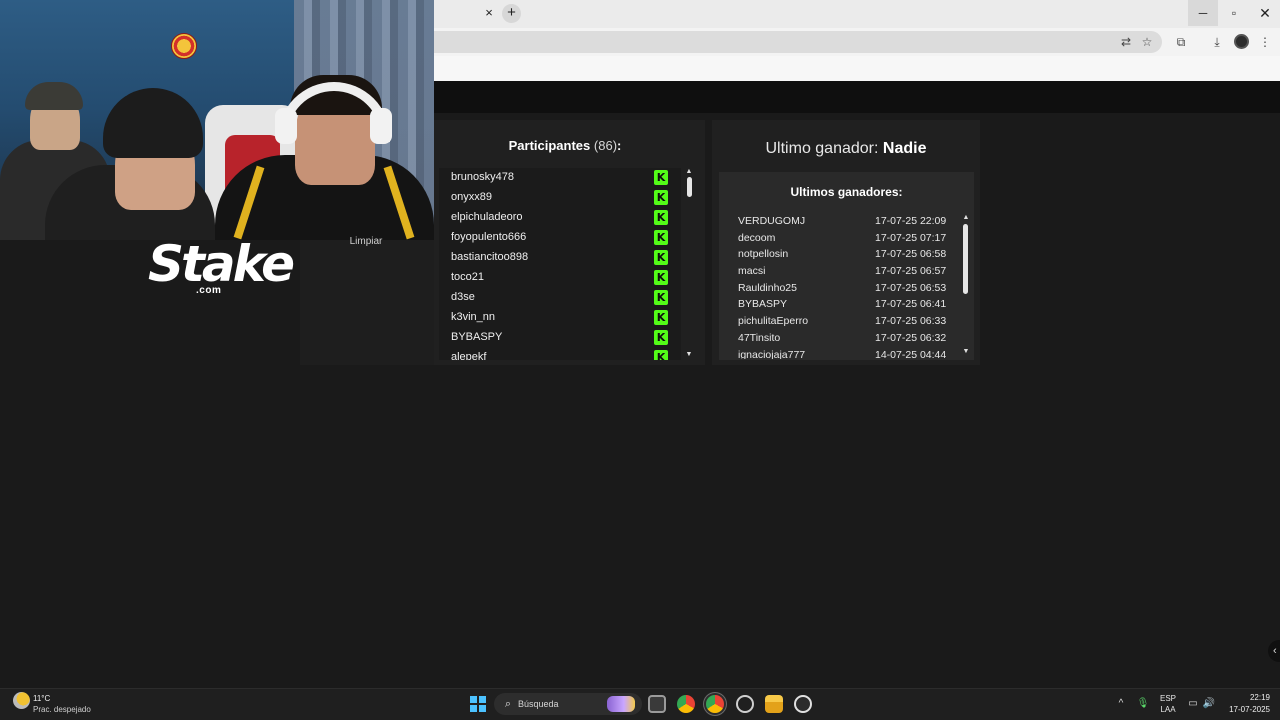  I want to click on beanie, so click(153, 123).